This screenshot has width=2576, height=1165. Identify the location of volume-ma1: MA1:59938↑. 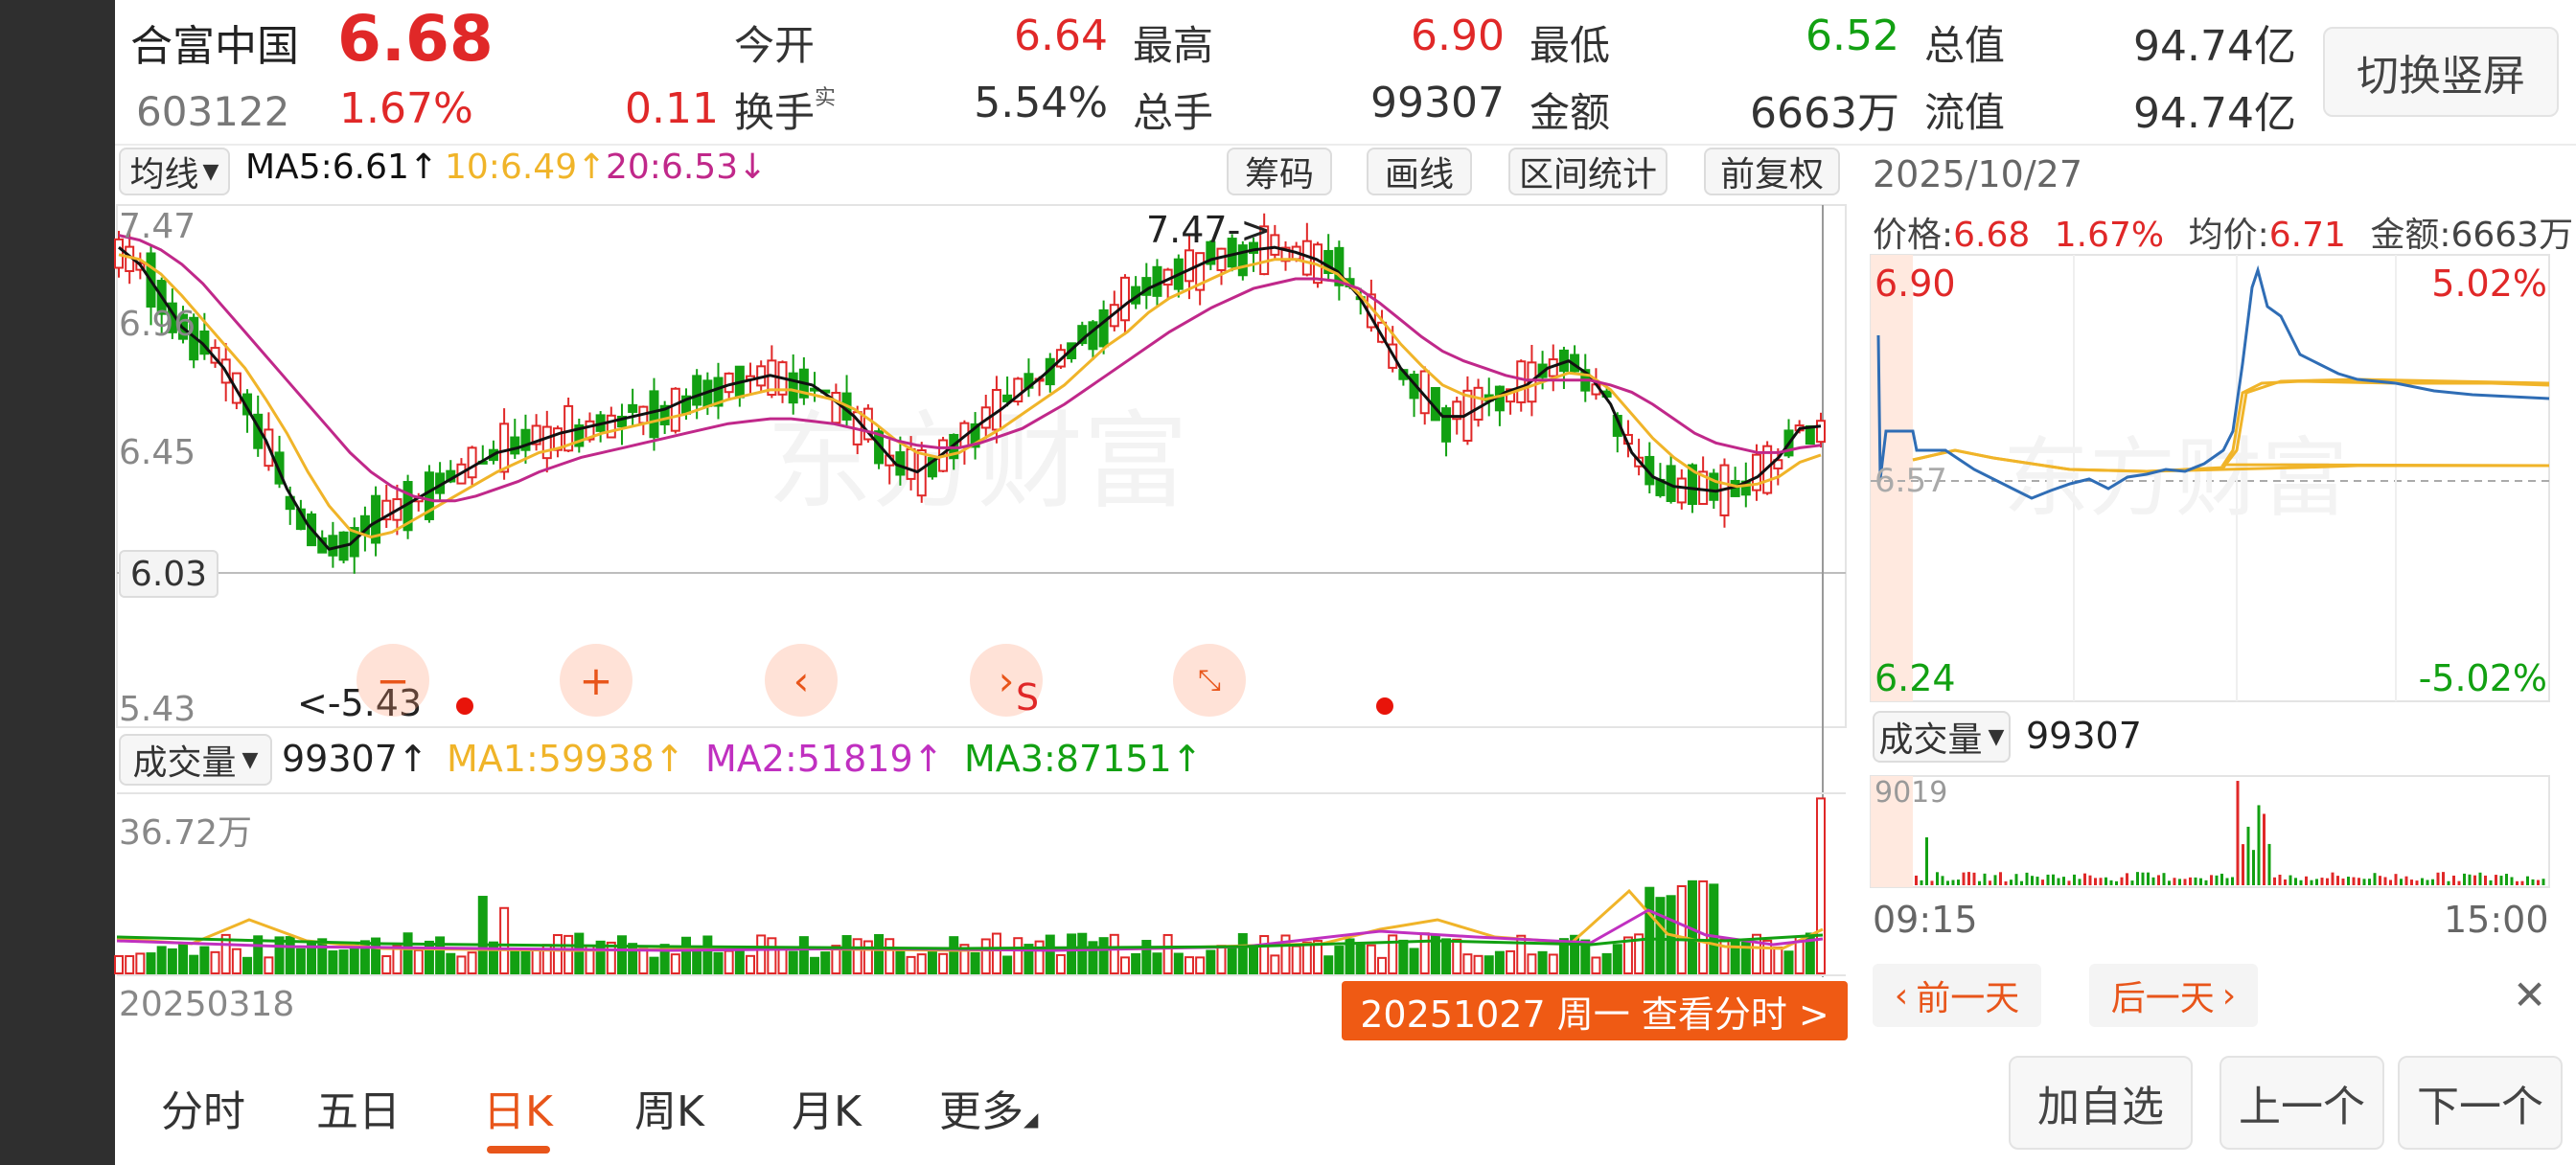
(566, 759).